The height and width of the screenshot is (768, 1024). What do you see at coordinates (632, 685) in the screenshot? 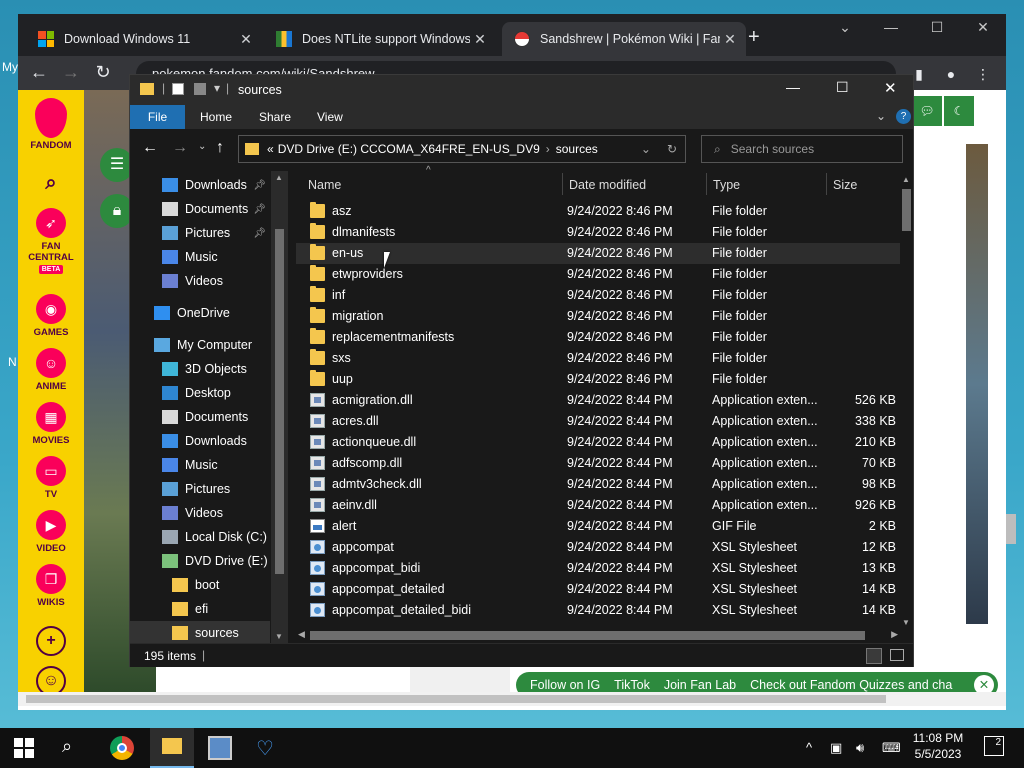
I see `tiktok-link: TikTok` at bounding box center [632, 685].